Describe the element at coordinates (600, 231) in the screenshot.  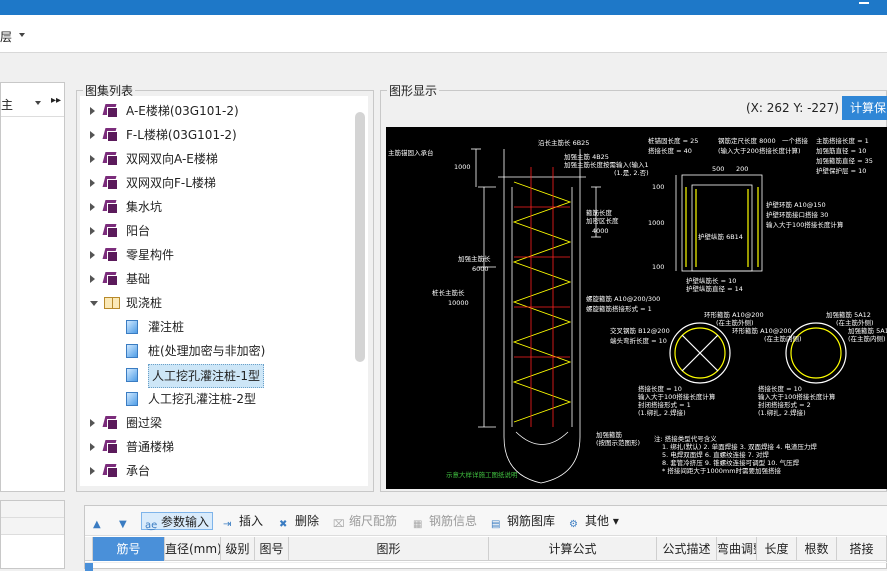
I see `drawing-text: 4000` at that location.